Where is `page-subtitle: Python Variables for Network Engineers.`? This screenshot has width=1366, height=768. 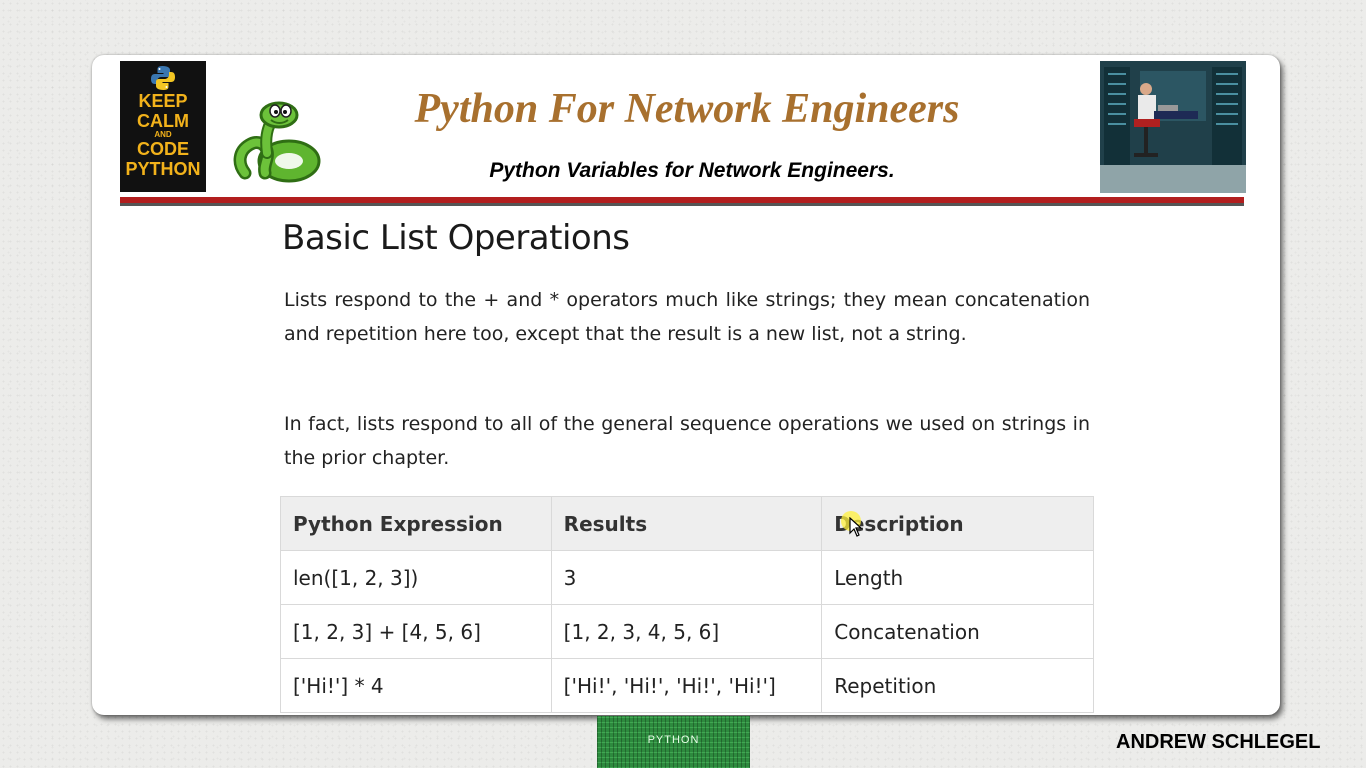
page-subtitle: Python Variables for Network Engineers. is located at coordinates (692, 170).